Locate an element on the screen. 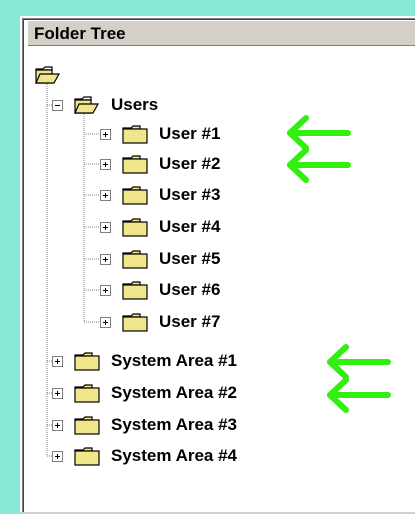 Image resolution: width=415 pixels, height=514 pixels. tree-item-user-5: User #5 is located at coordinates (160, 259).